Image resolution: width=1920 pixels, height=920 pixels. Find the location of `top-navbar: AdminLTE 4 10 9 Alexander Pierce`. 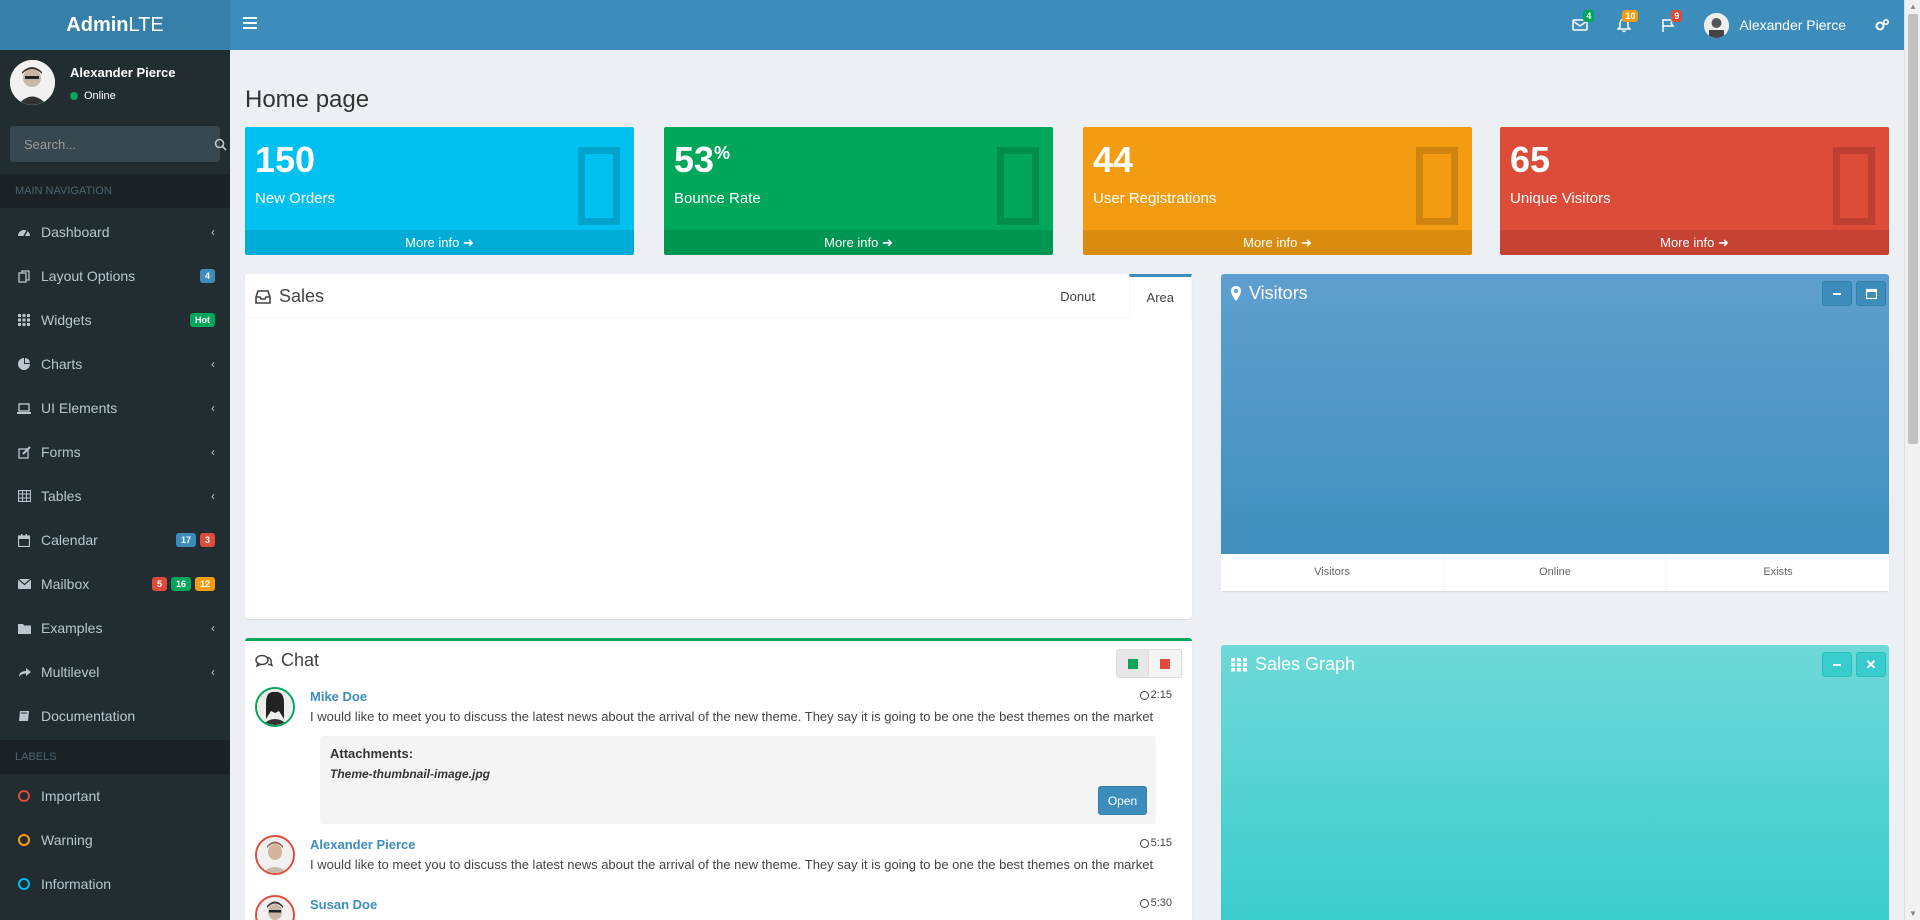

top-navbar: AdminLTE 4 10 9 Alexander Pierce is located at coordinates (960, 25).